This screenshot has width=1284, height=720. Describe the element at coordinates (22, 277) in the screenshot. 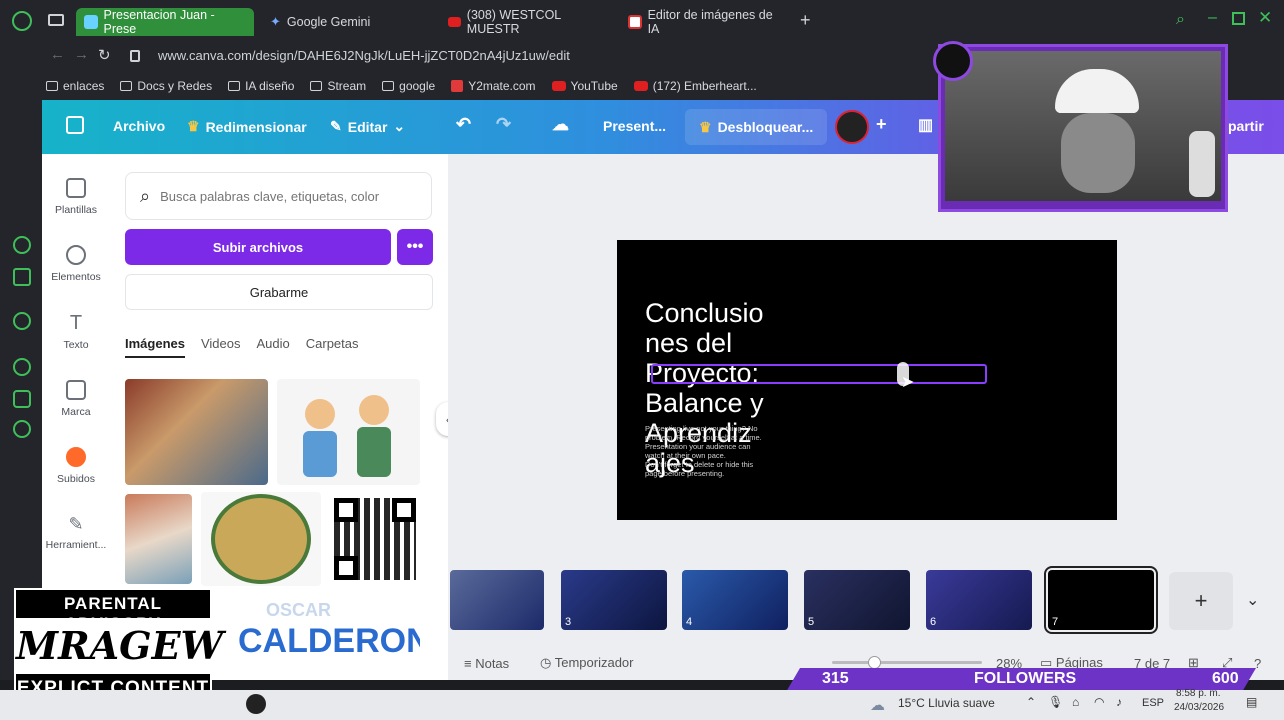

I see `ai-icon` at that location.